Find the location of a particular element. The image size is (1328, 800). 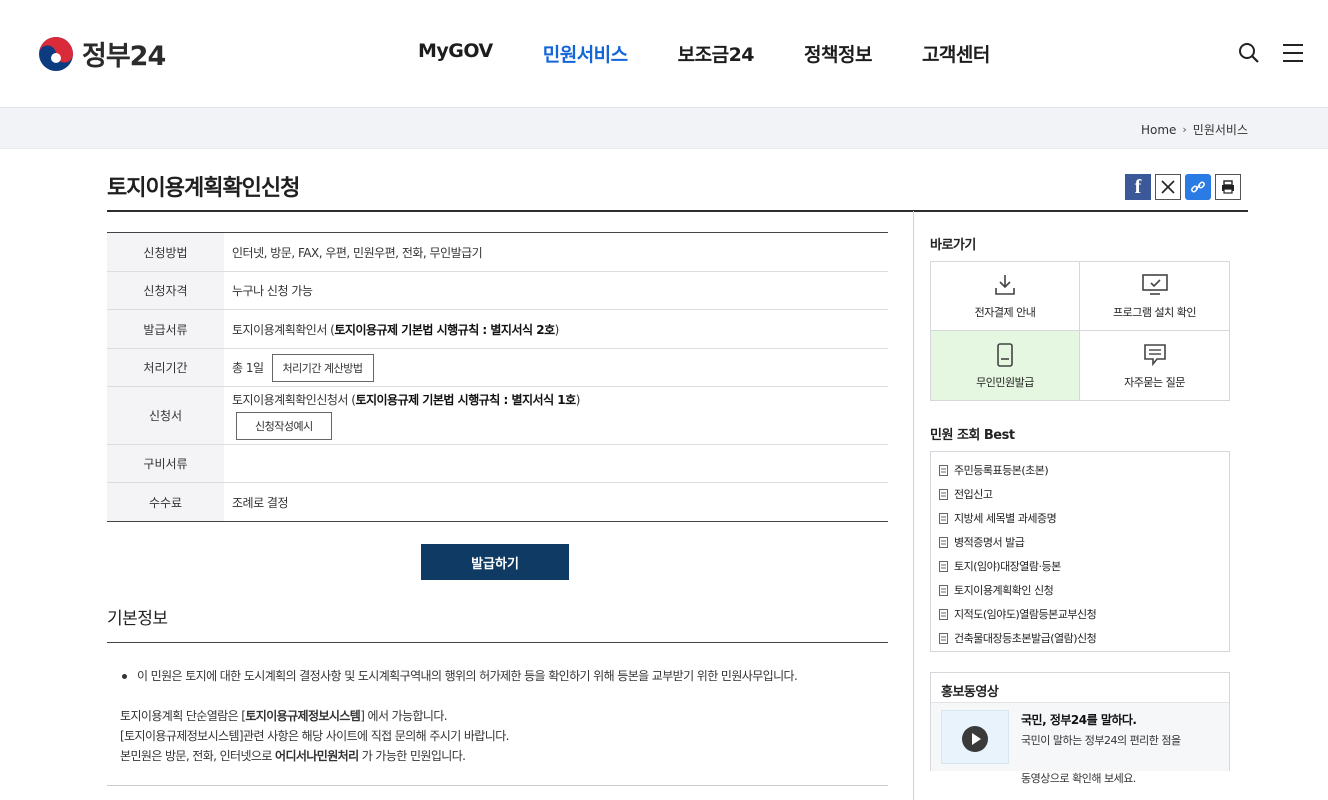

row-label: 신청방법 is located at coordinates (165, 252).